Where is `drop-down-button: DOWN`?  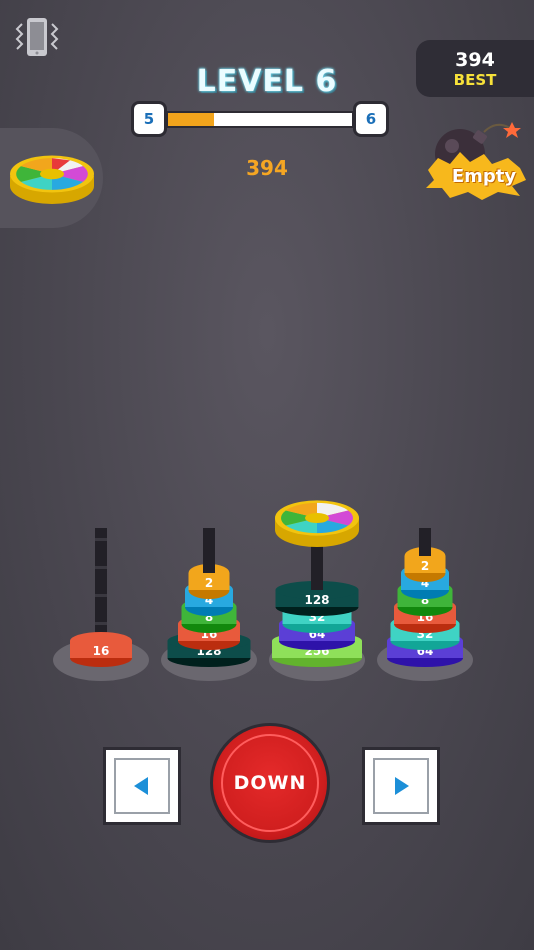
drop-down-button: DOWN is located at coordinates (270, 783).